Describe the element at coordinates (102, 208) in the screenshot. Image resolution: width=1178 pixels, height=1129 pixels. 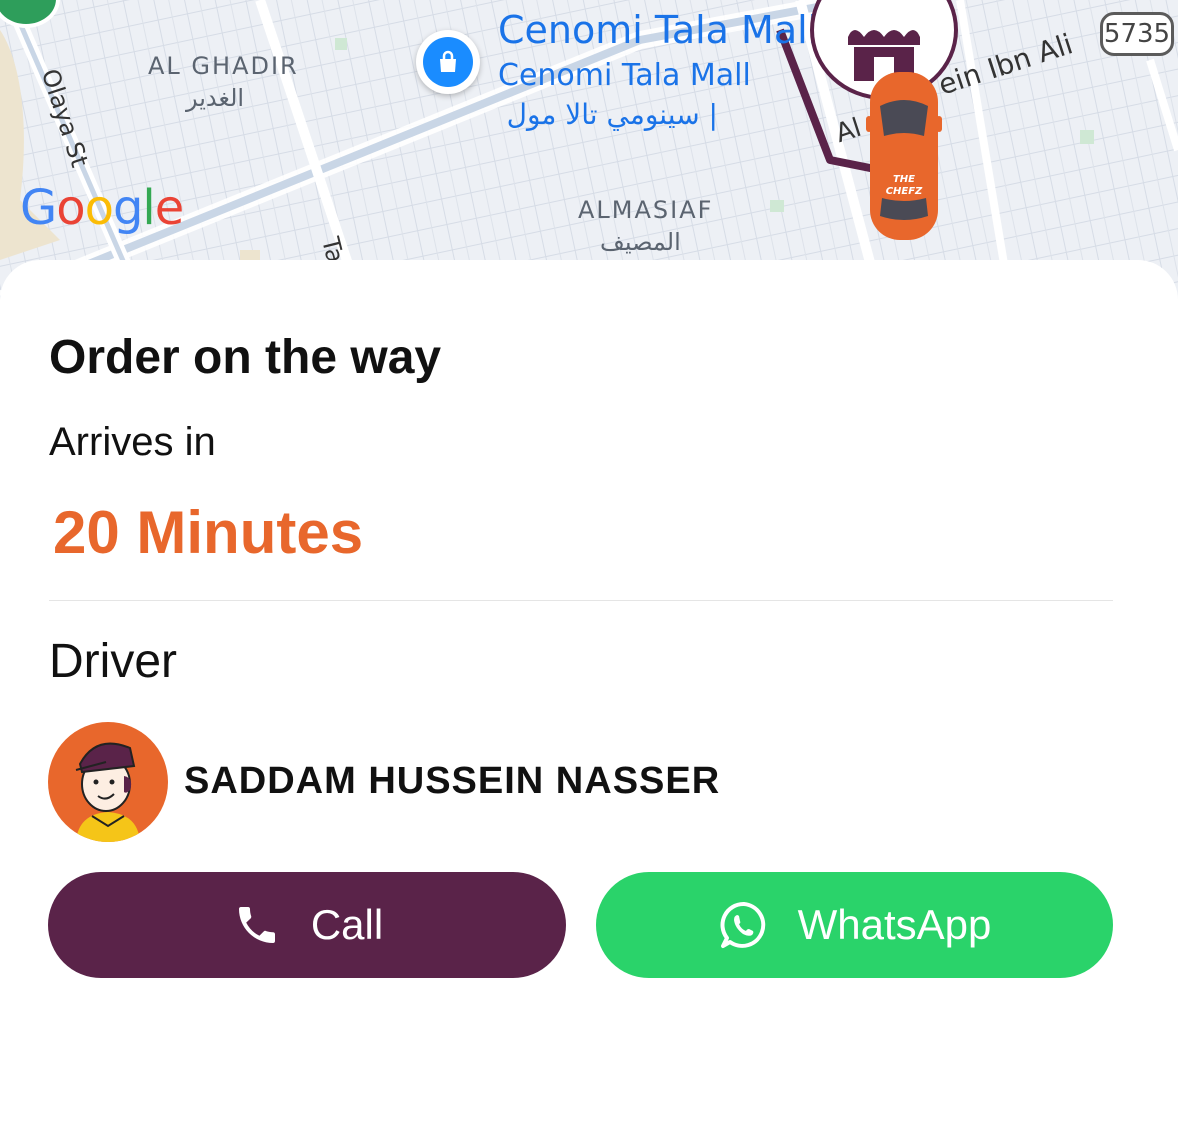
I see `google-logo: Google` at that location.